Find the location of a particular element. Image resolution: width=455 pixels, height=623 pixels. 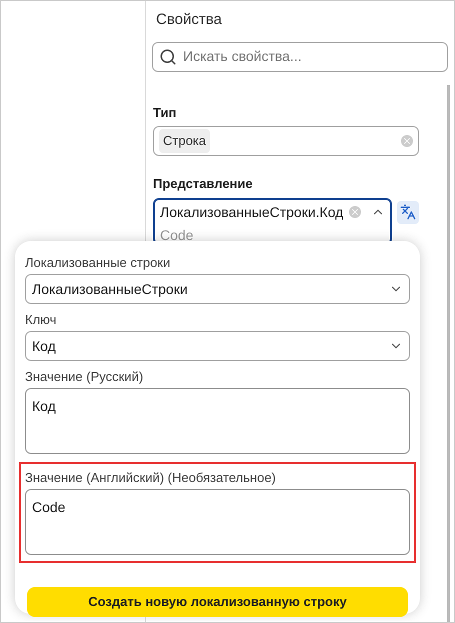

search-icon is located at coordinates (168, 57).